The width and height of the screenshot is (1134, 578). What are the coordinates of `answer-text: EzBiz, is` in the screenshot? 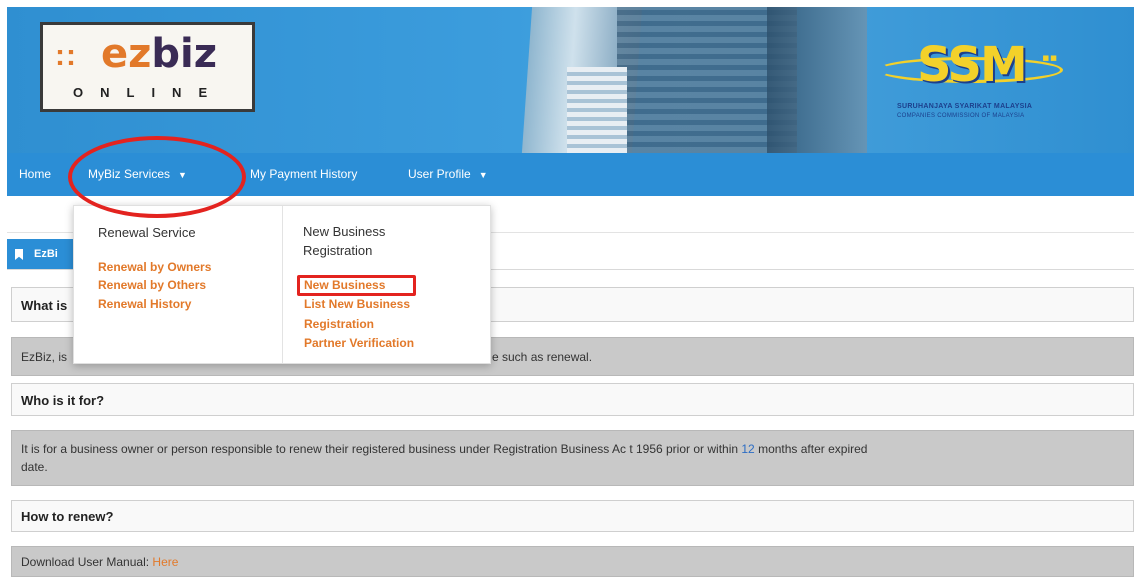 It's located at (44, 357).